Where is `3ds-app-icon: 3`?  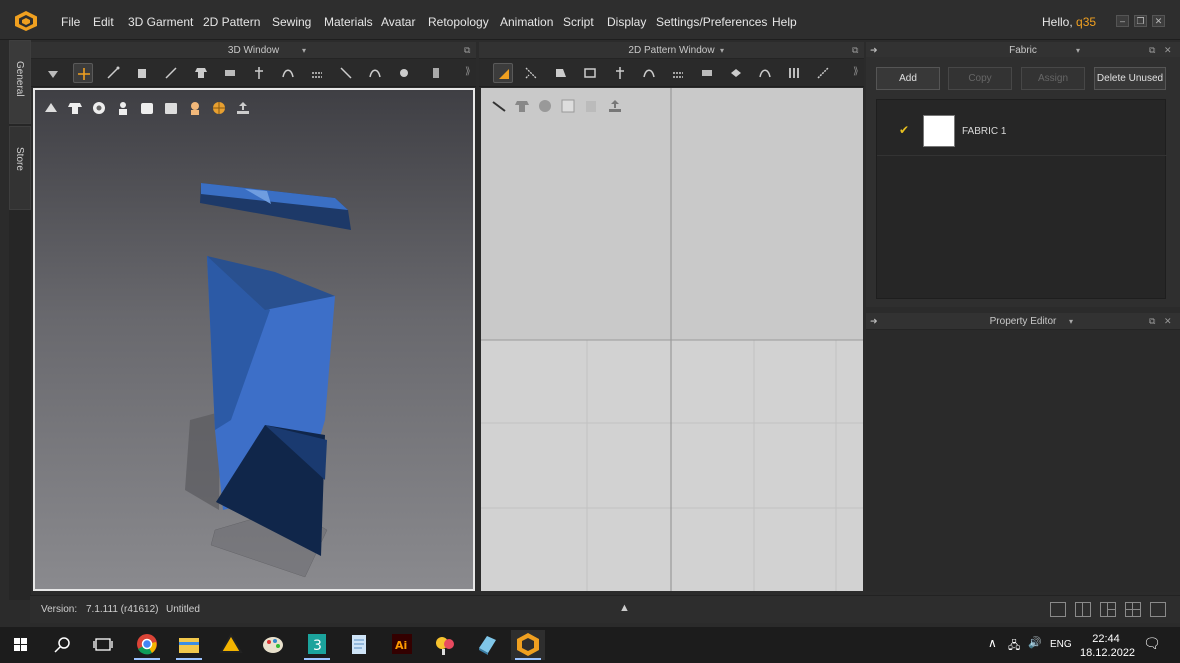 3ds-app-icon: 3 is located at coordinates (317, 645).